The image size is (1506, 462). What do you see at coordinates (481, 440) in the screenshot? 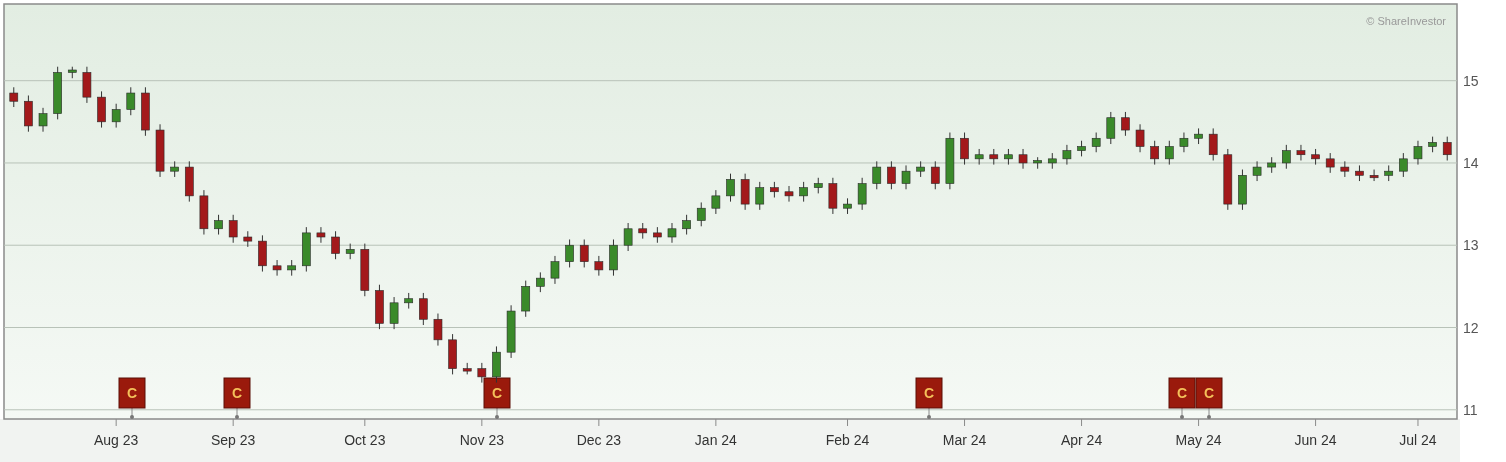
I see `axis-label: Nov 23` at bounding box center [481, 440].